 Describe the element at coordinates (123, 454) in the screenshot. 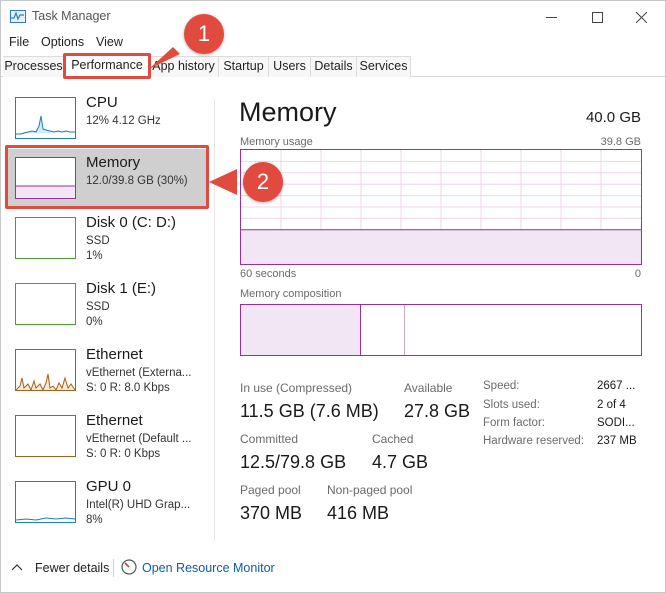

I see `sidebar-item-detail: S: 0 R: 0 Kbps` at that location.